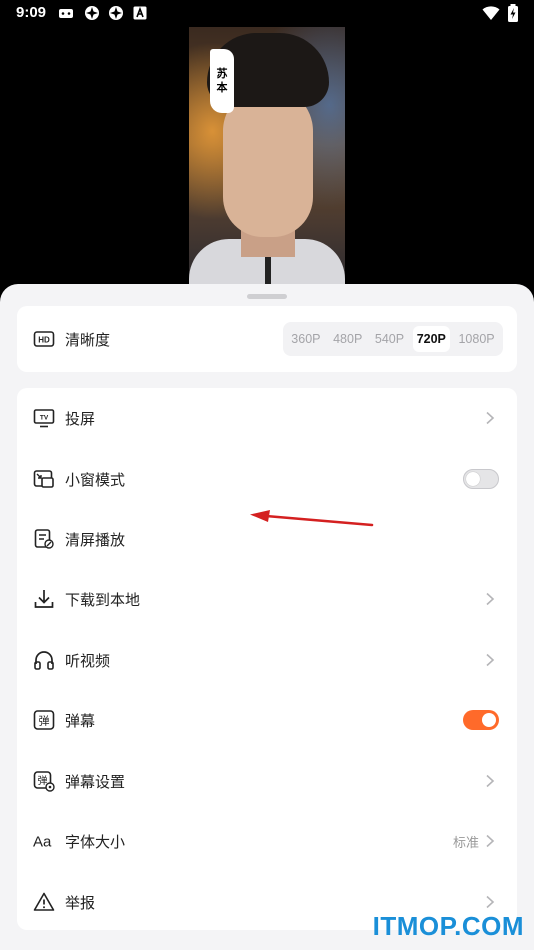 The image size is (534, 950). What do you see at coordinates (267, 720) in the screenshot?
I see `menu-item-danmaku: 弹 弹幕` at bounding box center [267, 720].